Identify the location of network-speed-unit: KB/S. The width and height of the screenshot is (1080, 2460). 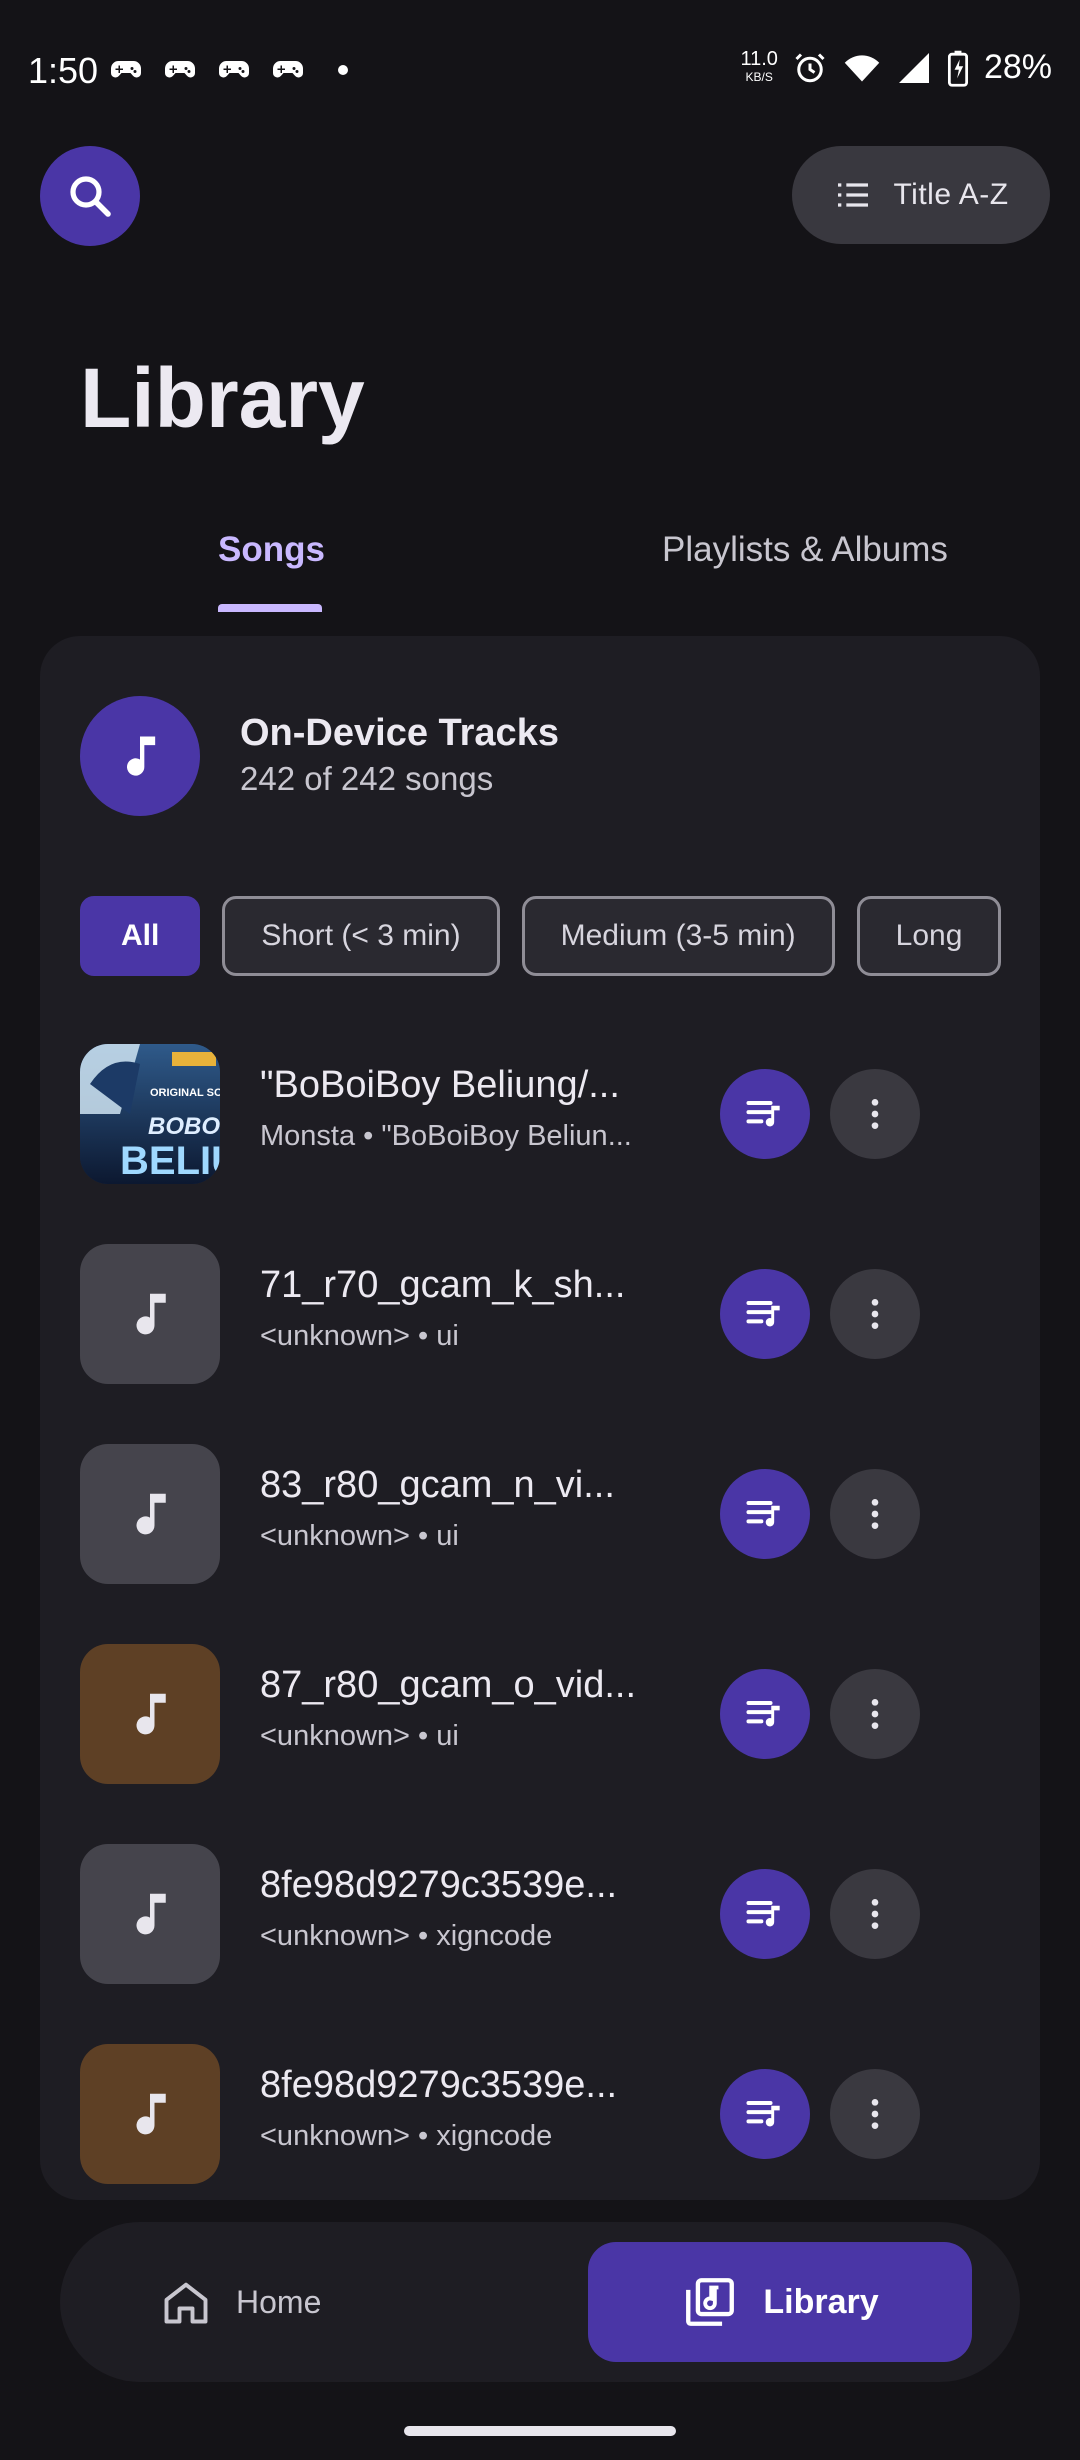
(759, 76).